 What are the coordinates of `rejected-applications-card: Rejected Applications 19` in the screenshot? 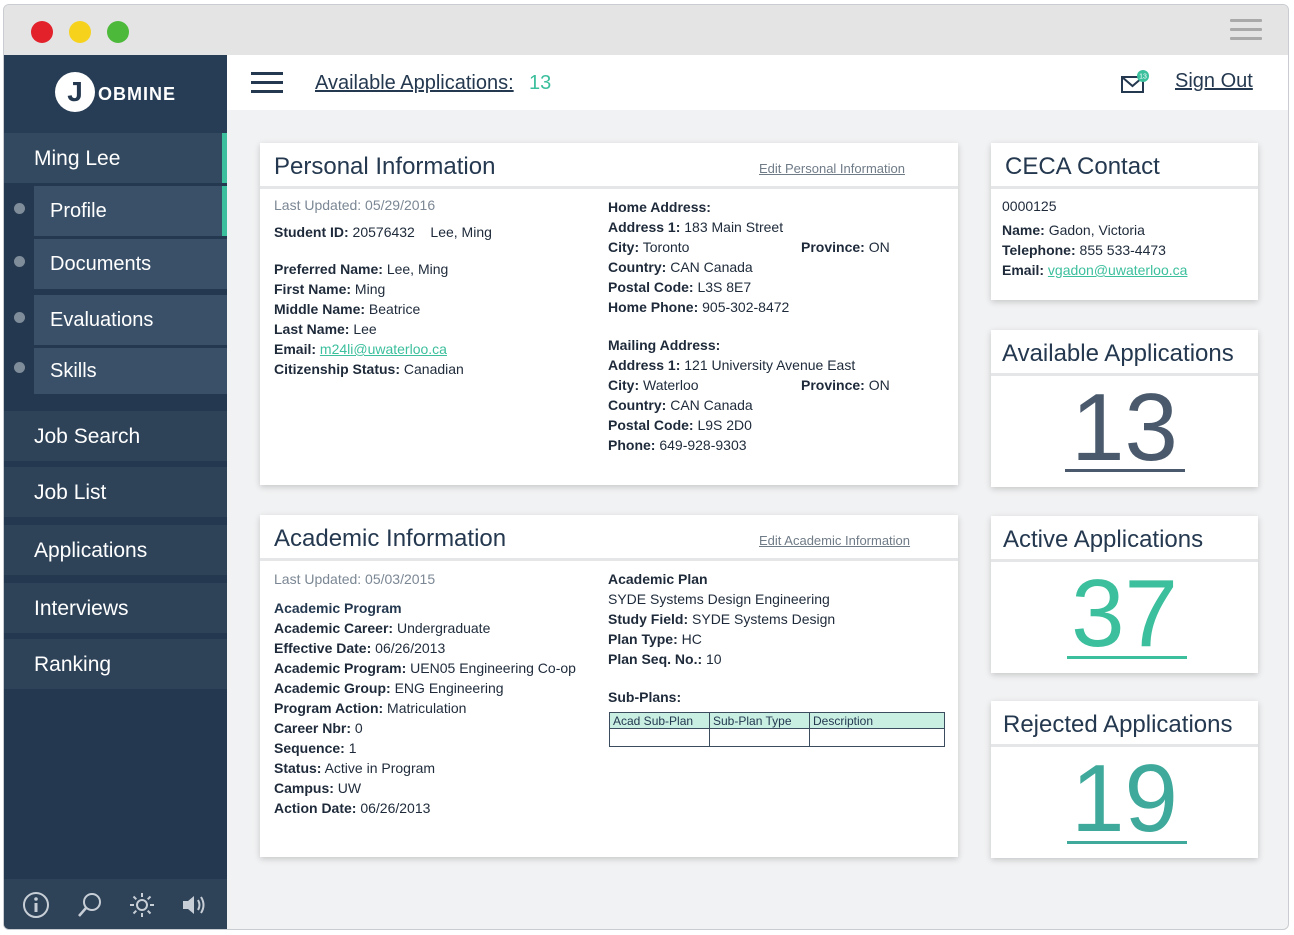 It's located at (1124, 779).